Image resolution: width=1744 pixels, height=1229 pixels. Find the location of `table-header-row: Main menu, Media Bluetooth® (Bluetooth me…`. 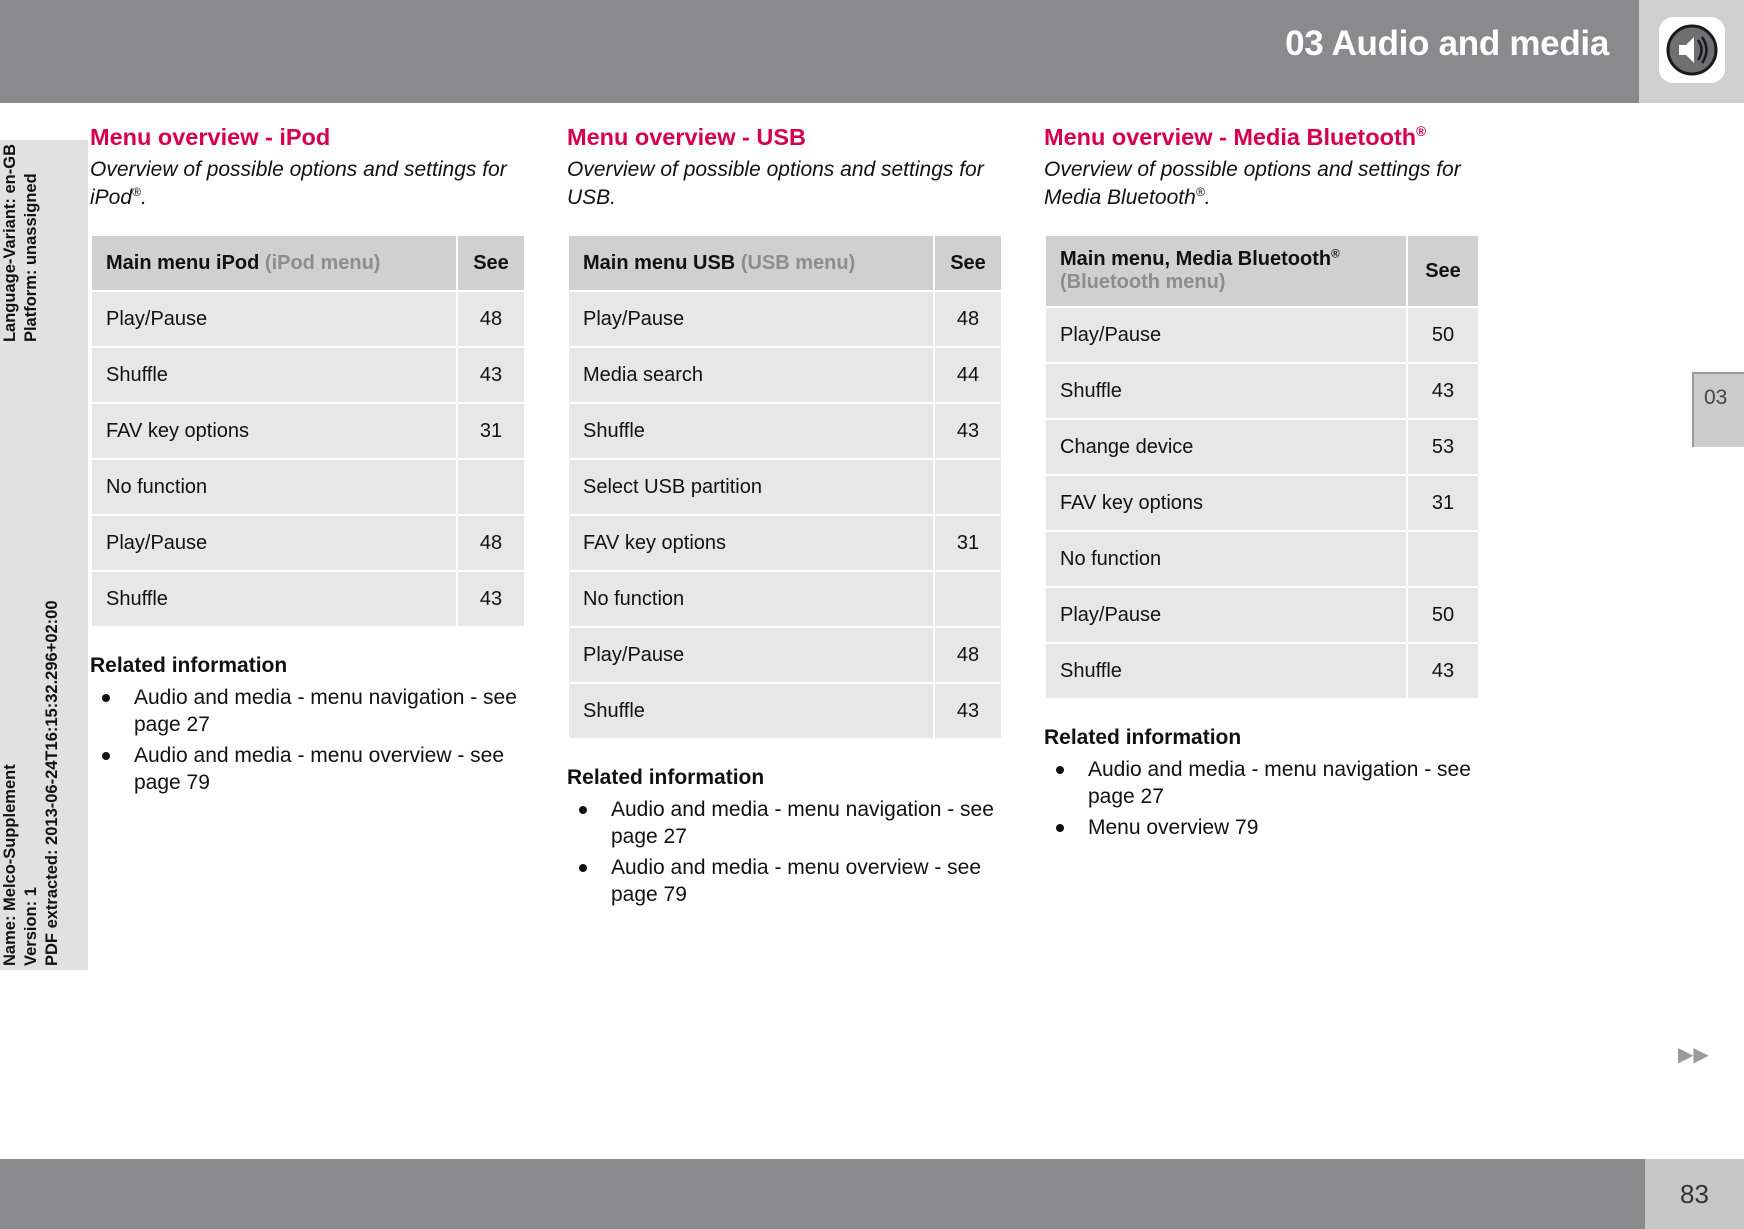

table-header-row: Main menu, Media Bluetooth® (Bluetooth me… is located at coordinates (1262, 271).